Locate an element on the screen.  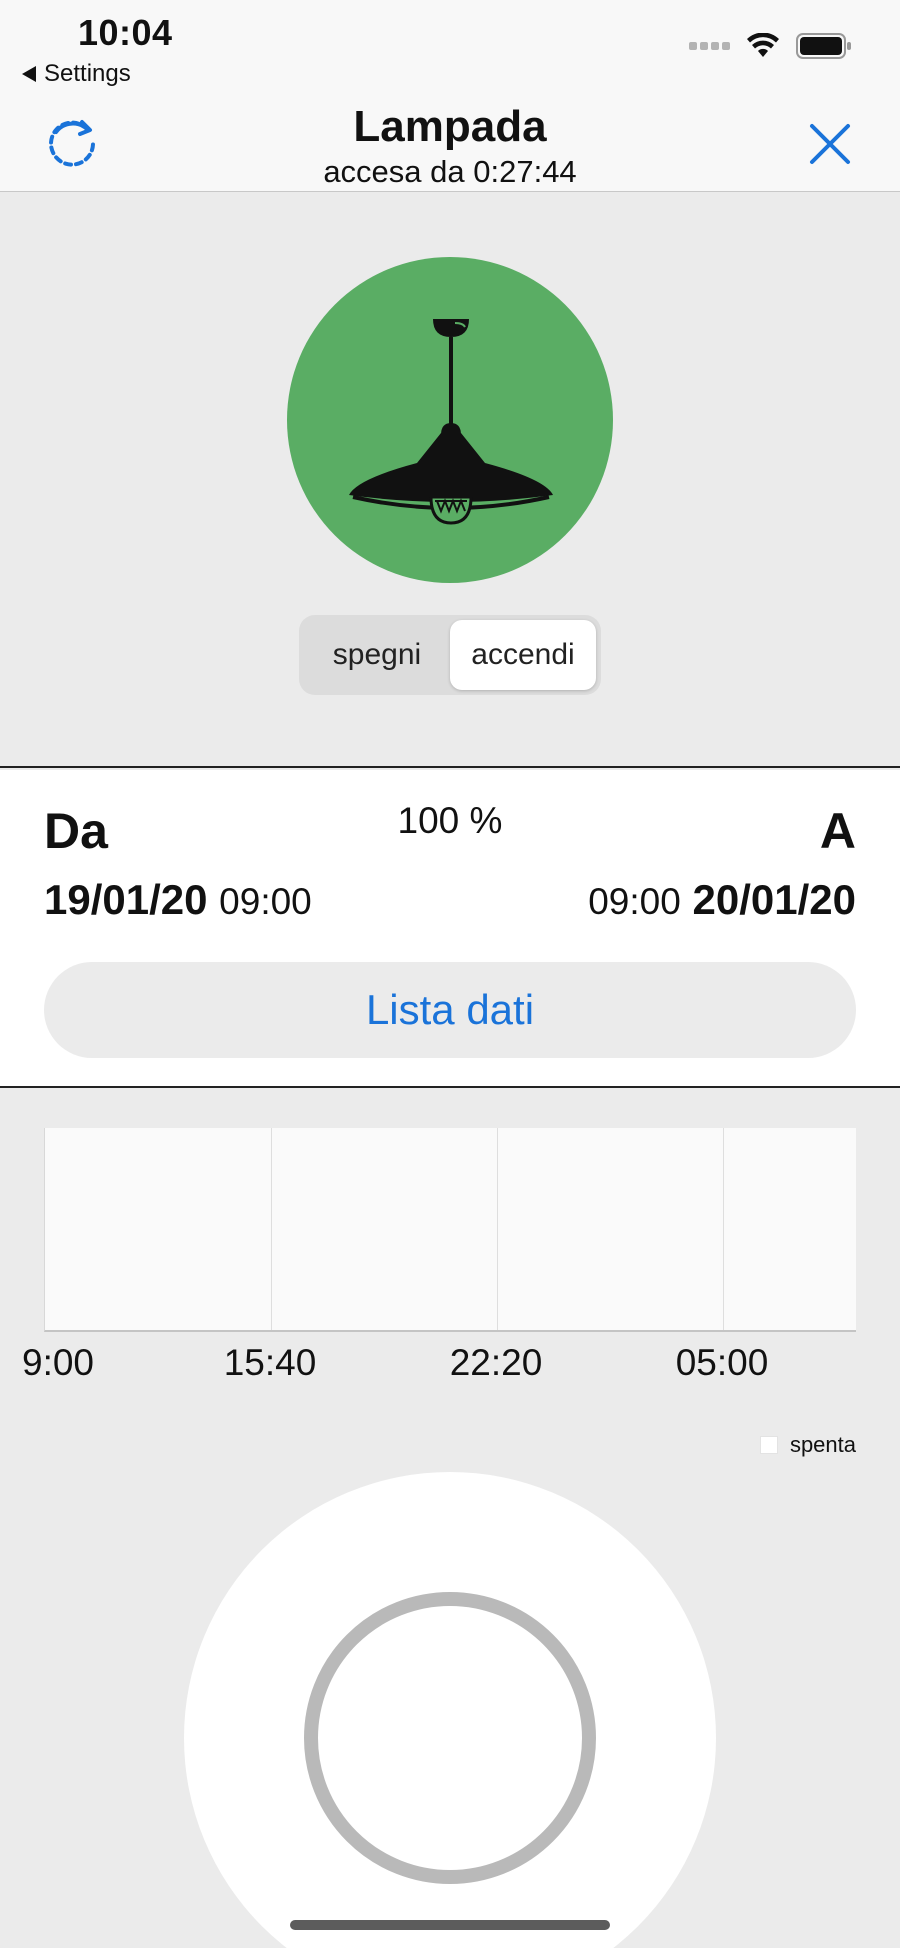
to-time: 09:00 is located at coordinates (634, 901).